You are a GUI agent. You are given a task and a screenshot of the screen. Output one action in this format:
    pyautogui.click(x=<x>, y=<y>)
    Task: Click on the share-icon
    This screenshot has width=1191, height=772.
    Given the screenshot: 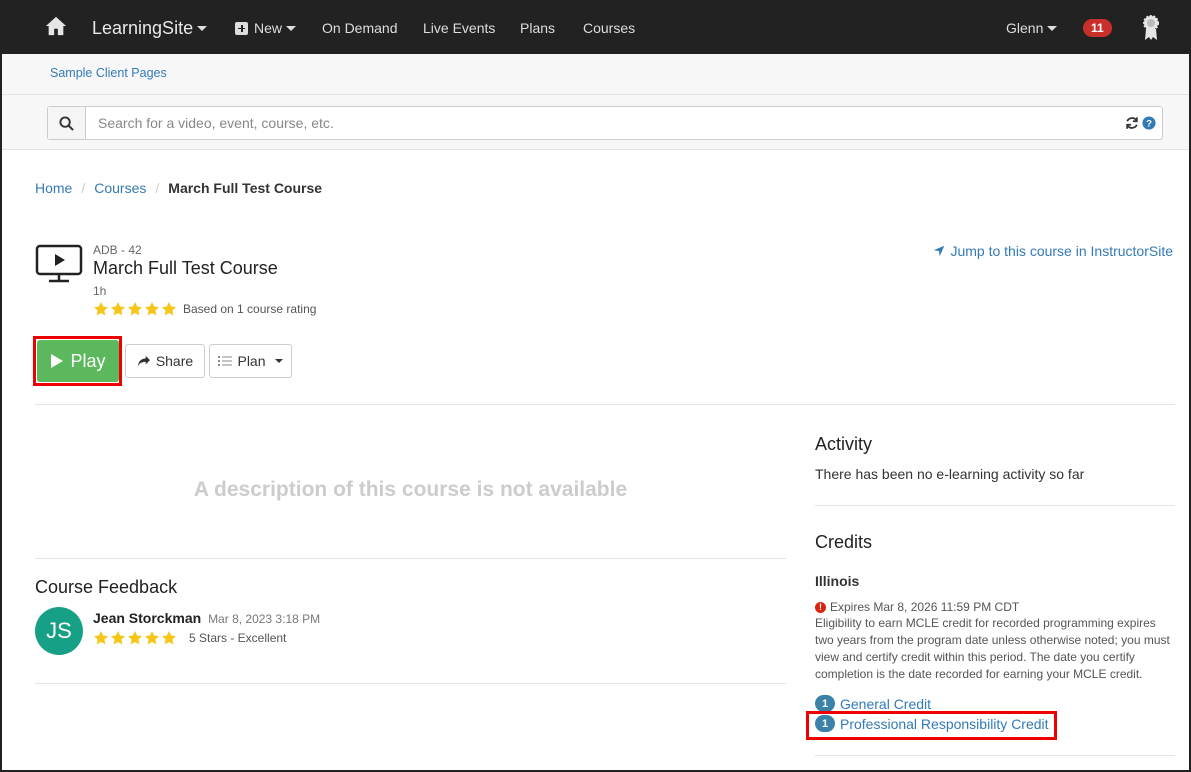 What is the action you would take?
    pyautogui.click(x=143, y=361)
    